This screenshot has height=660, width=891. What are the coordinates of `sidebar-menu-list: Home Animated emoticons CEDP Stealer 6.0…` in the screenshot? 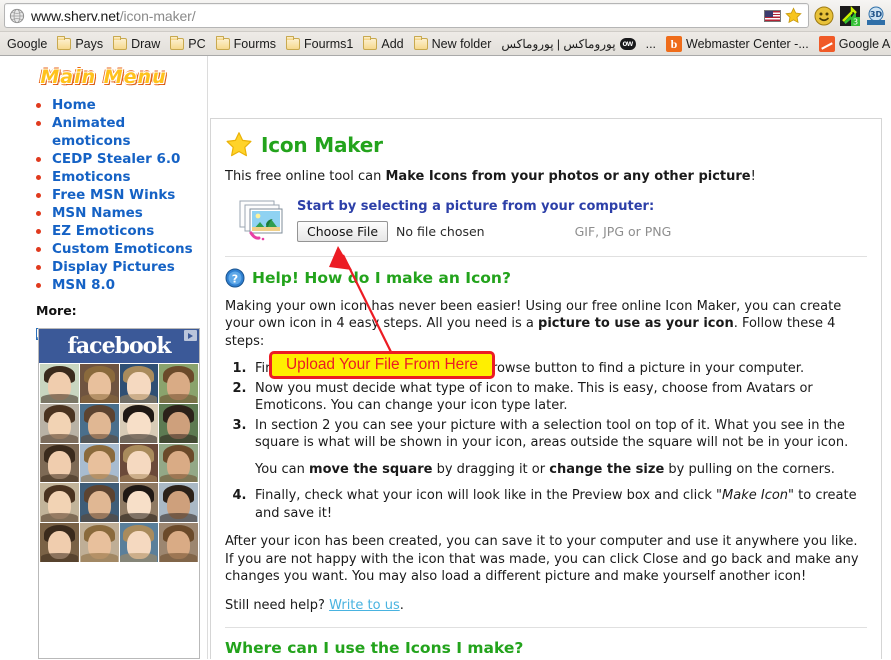 It's located at (103, 195).